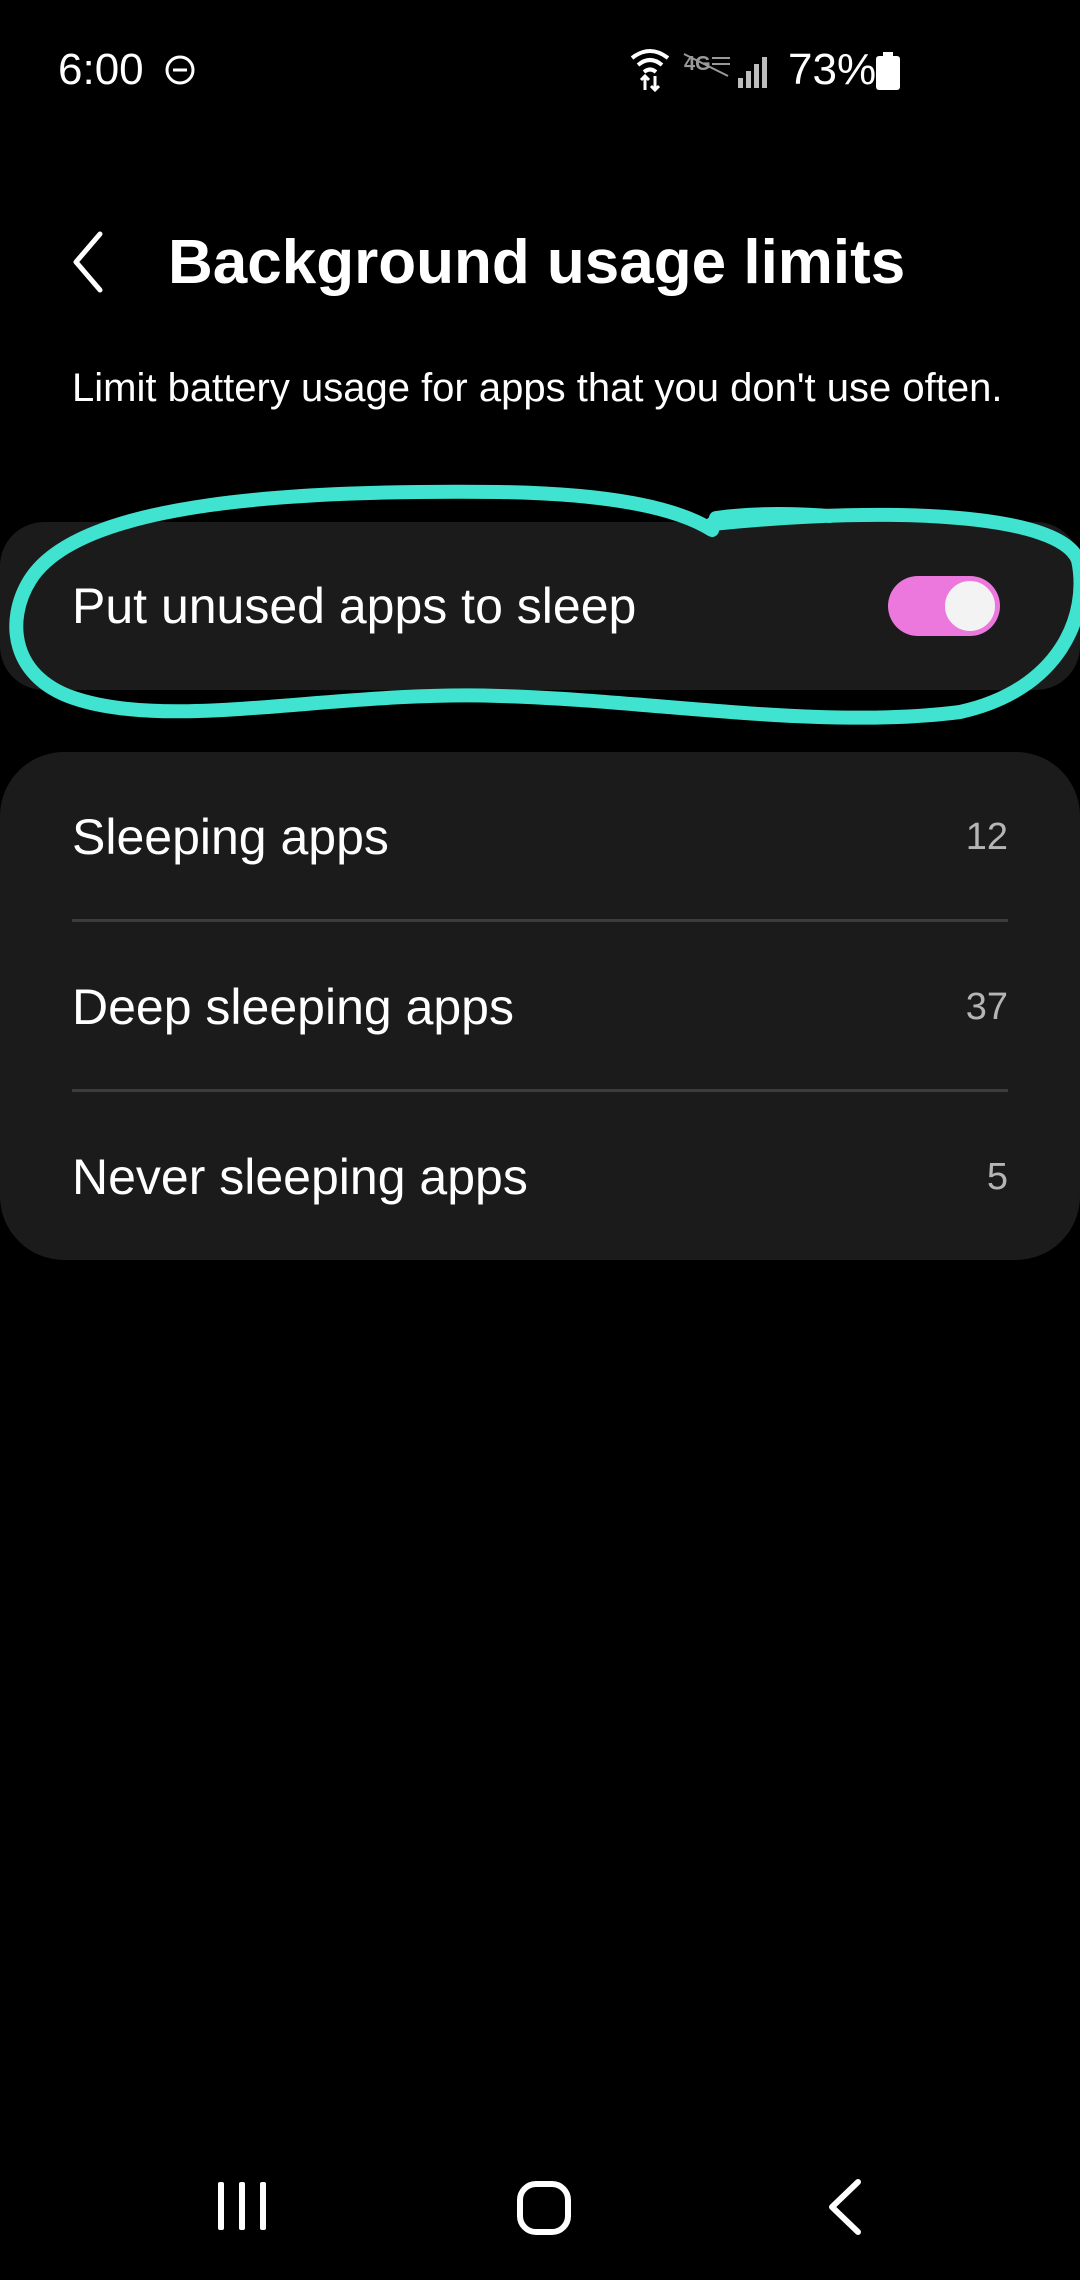 Image resolution: width=1080 pixels, height=2280 pixels. Describe the element at coordinates (755, 70) in the screenshot. I see `signal-icon` at that location.